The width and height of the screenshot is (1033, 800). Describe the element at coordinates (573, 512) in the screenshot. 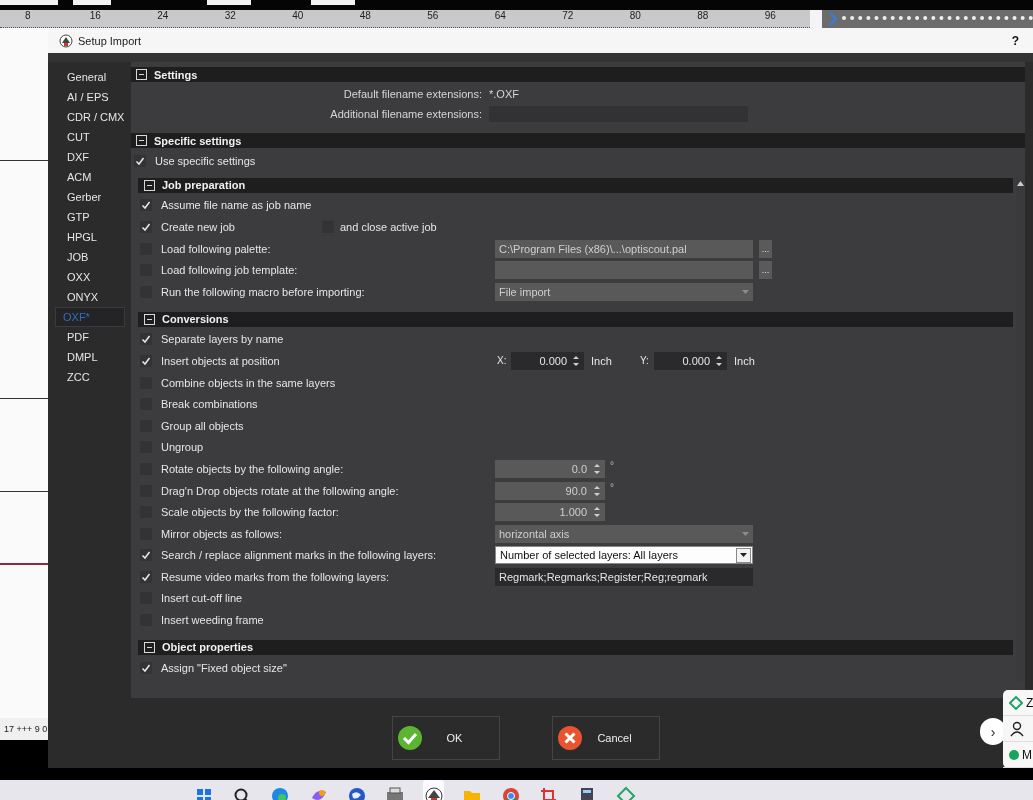

I see `number-value: 1.000` at that location.